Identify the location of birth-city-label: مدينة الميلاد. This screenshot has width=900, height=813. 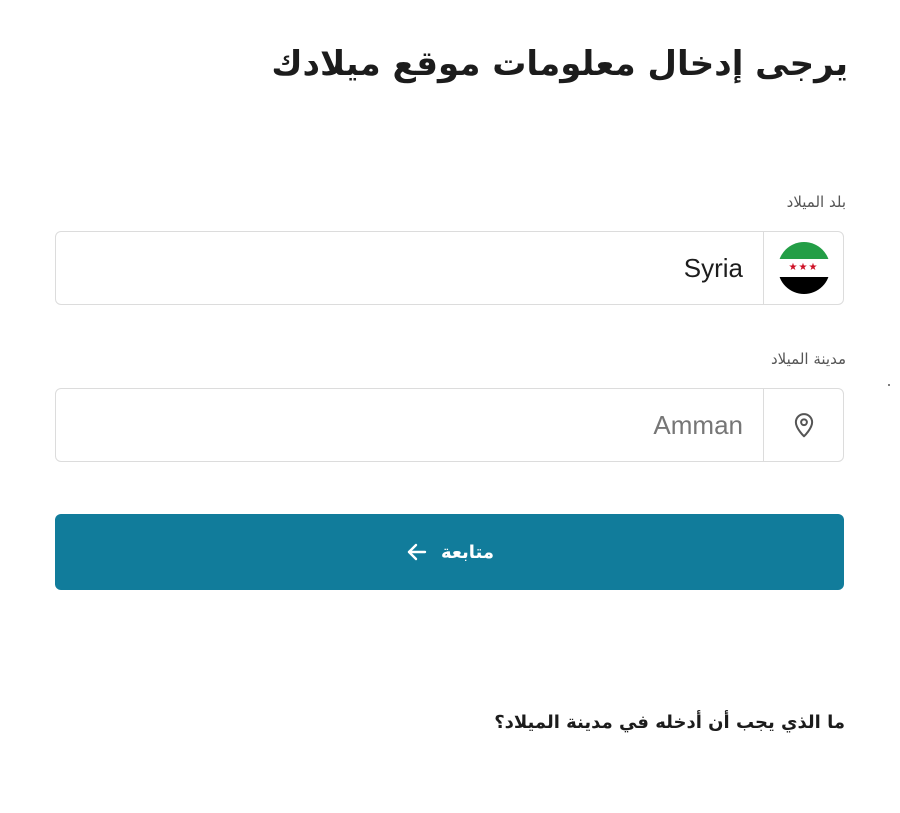
(808, 359).